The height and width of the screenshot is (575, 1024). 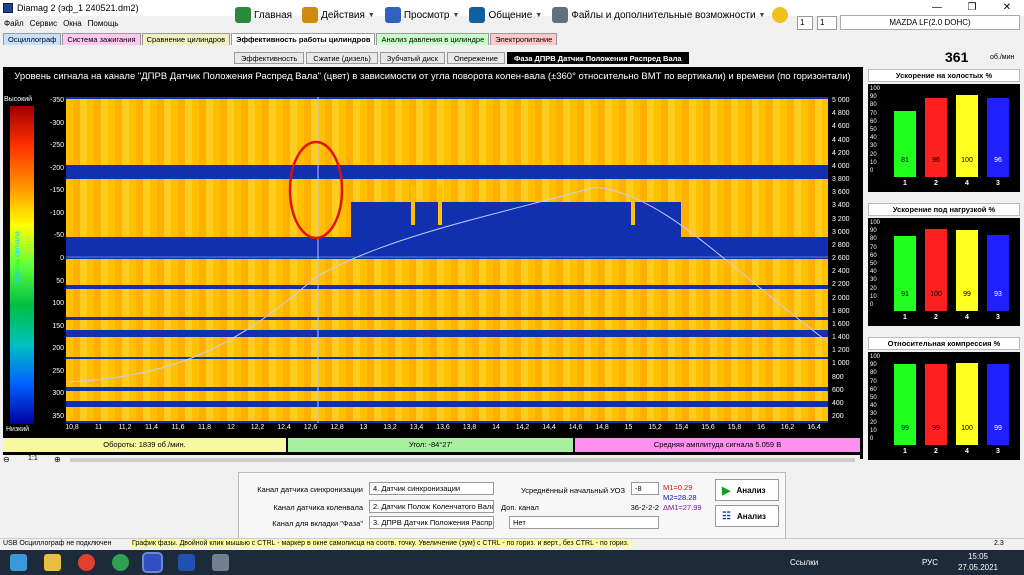 I want to click on bar-y-tick: 70, so click(x=873, y=381).